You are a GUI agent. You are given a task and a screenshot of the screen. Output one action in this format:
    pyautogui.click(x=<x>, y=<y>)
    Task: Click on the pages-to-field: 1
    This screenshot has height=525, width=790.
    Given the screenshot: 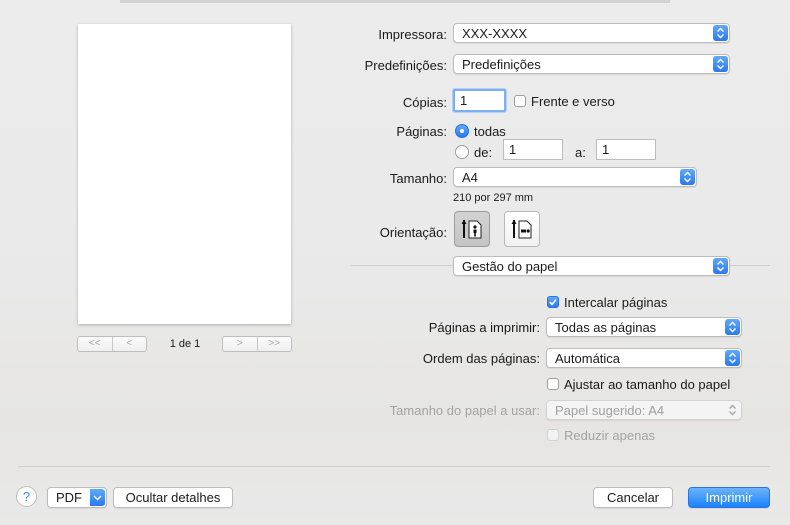 What is the action you would take?
    pyautogui.click(x=626, y=149)
    